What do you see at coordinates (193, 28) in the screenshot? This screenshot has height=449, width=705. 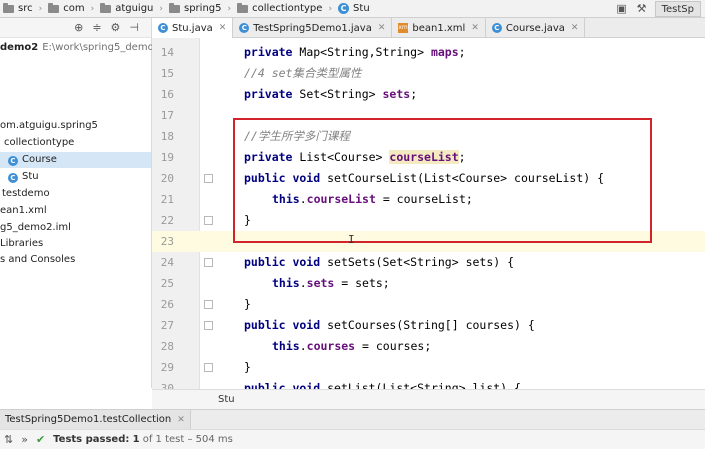 I see `tab-stu-java: C Stu.java ✕` at bounding box center [193, 28].